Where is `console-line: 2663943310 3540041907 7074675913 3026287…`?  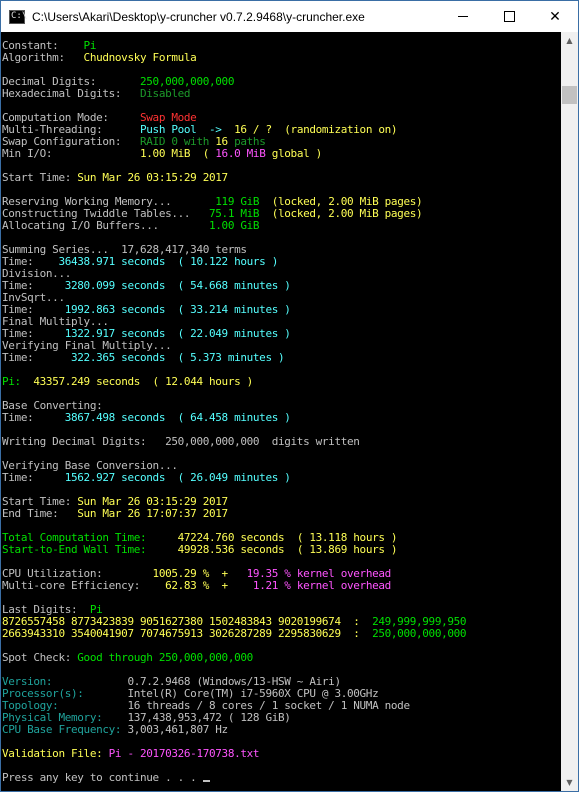 console-line: 2663943310 3540041907 7074675913 3026287… is located at coordinates (282, 634).